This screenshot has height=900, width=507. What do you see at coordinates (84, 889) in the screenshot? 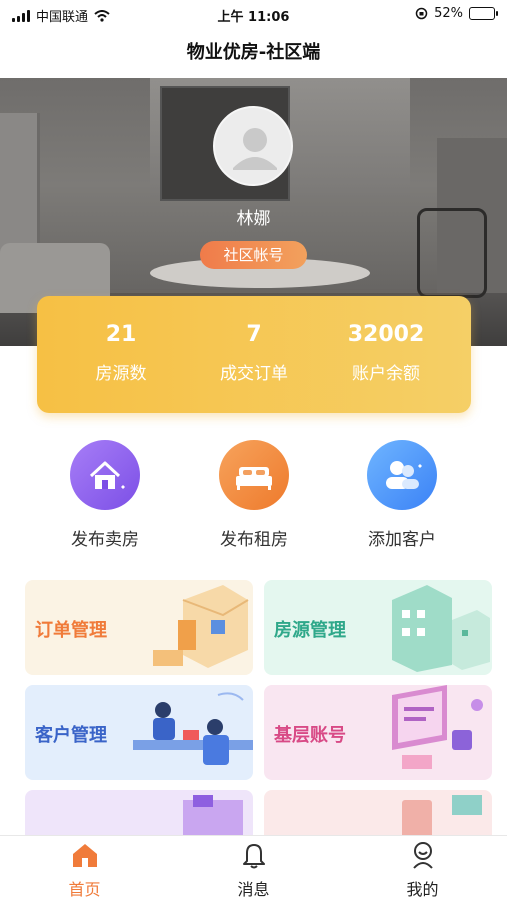
I see `nav-label: 首页` at bounding box center [84, 889].